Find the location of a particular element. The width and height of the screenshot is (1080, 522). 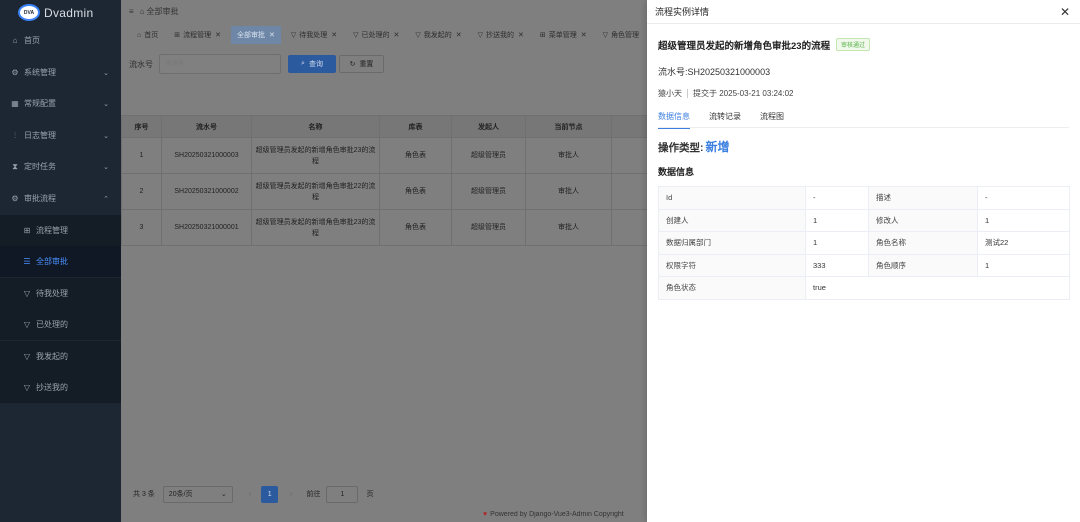

prev-page-icon: ‹ is located at coordinates (250, 494).